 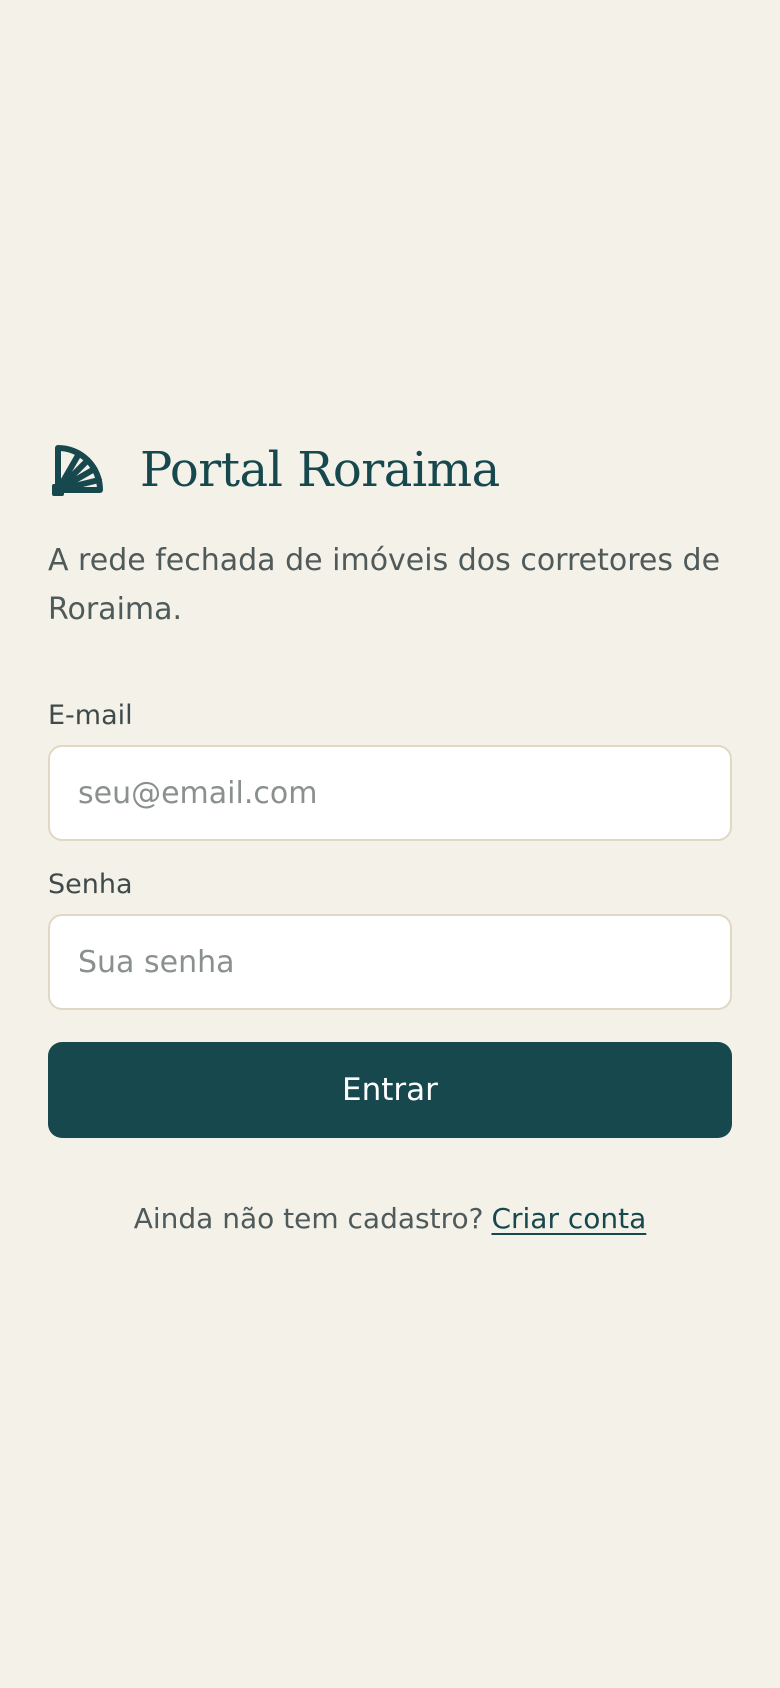 I want to click on brand-name: Portal Roraima, so click(x=320, y=470).